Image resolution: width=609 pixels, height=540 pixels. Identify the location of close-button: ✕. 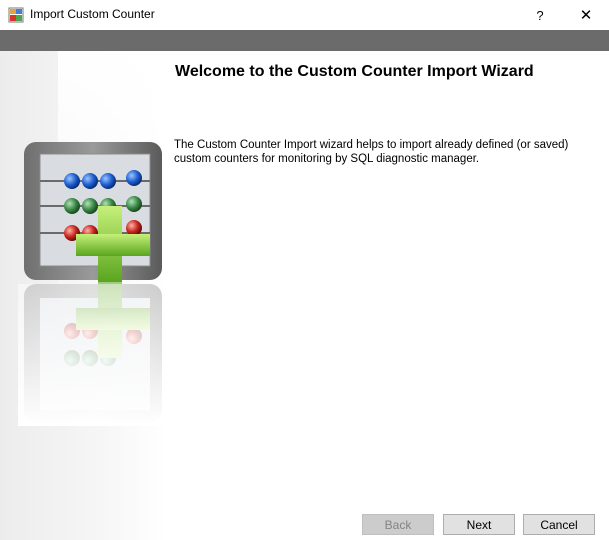
(586, 15).